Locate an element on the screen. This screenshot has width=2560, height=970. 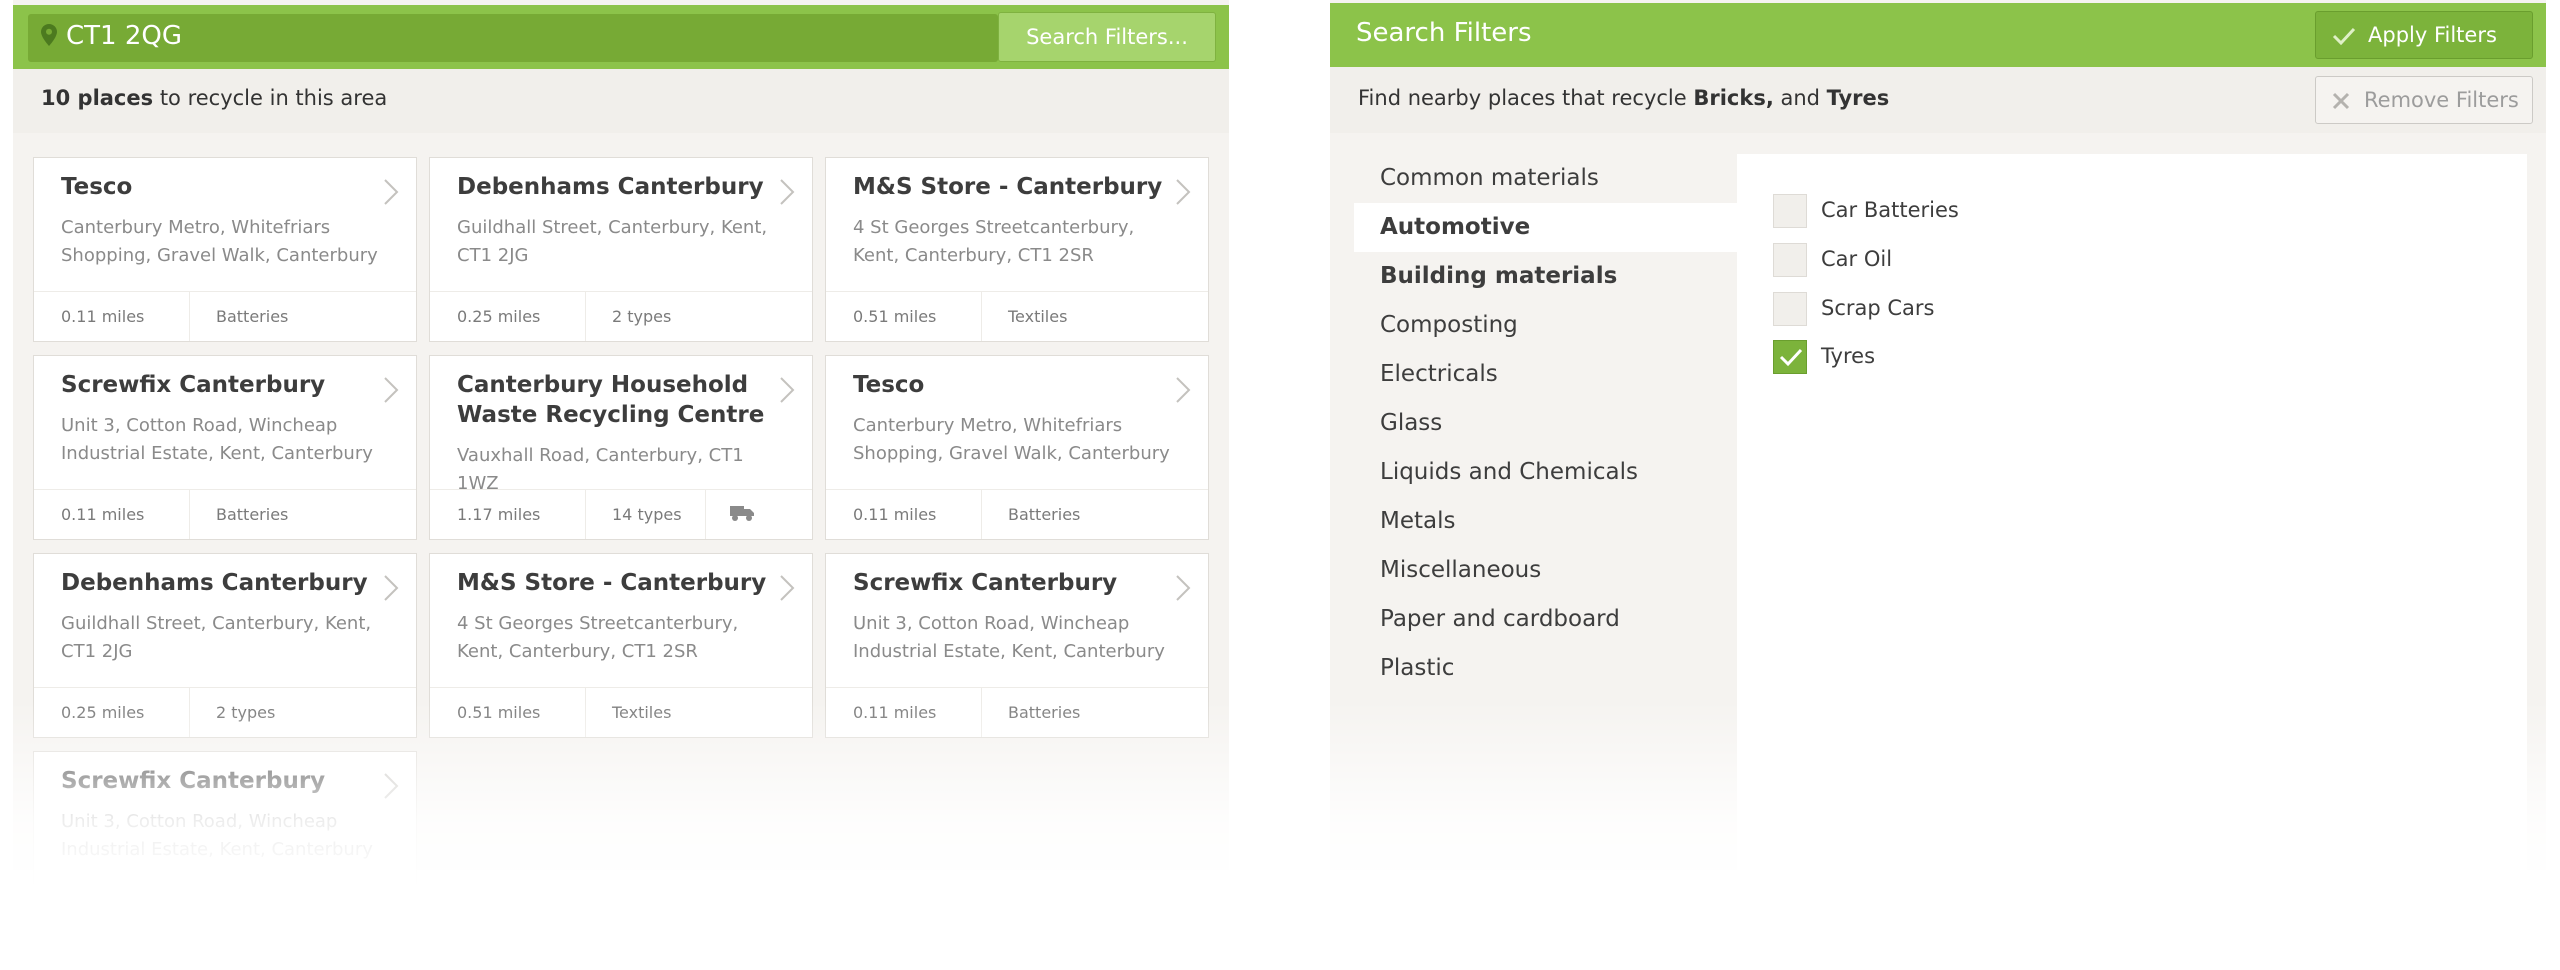
category-item: Glass is located at coordinates (1546, 423).